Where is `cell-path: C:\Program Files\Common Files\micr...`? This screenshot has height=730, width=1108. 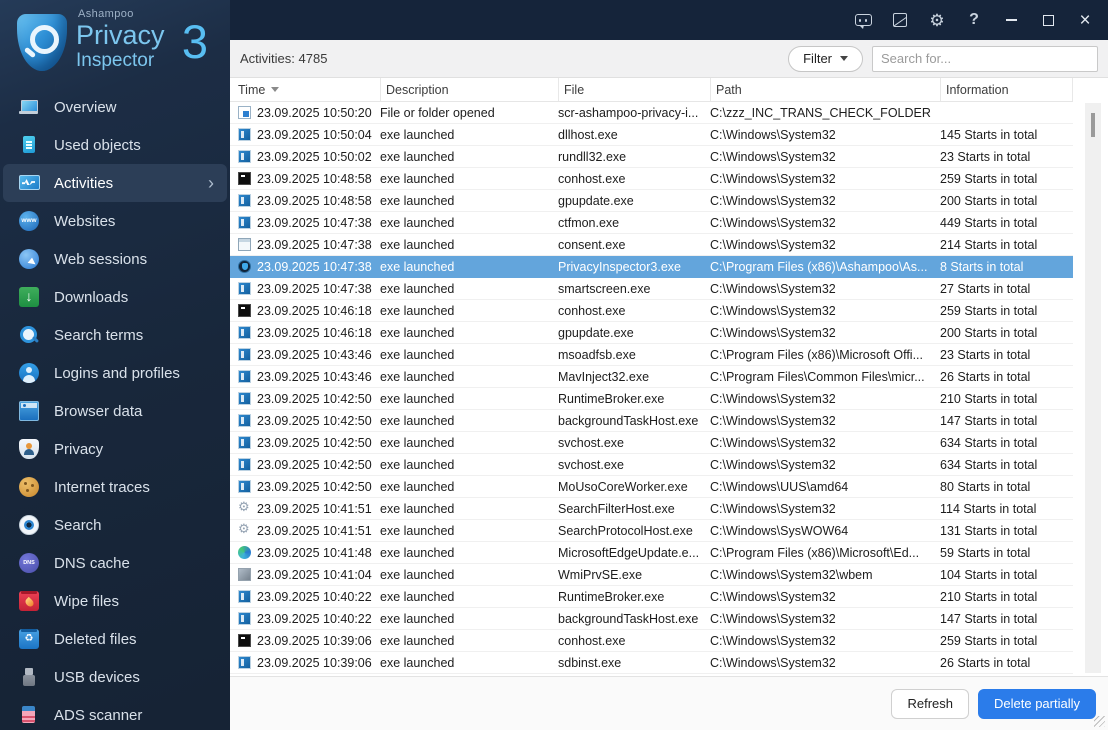
cell-path: C:\Program Files\Common Files\micr... is located at coordinates (817, 376).